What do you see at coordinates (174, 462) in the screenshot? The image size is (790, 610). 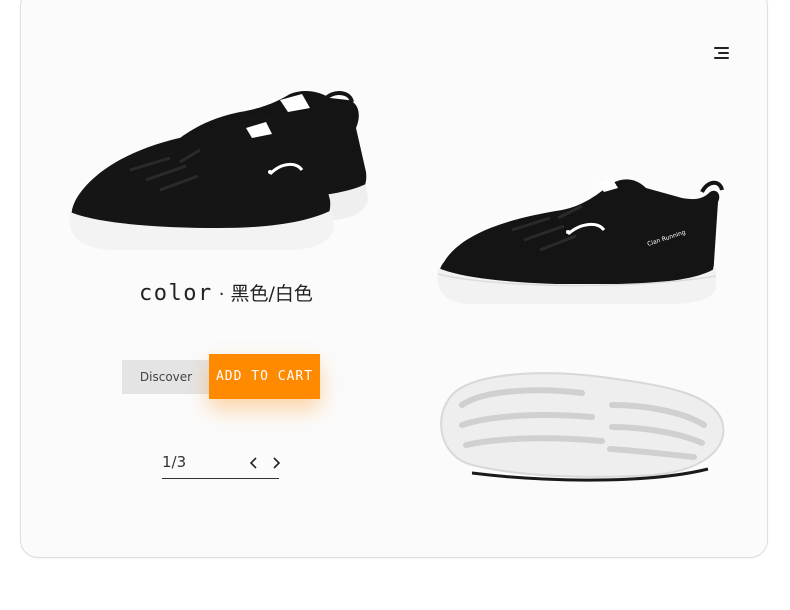 I see `page-indicator: 1/3` at bounding box center [174, 462].